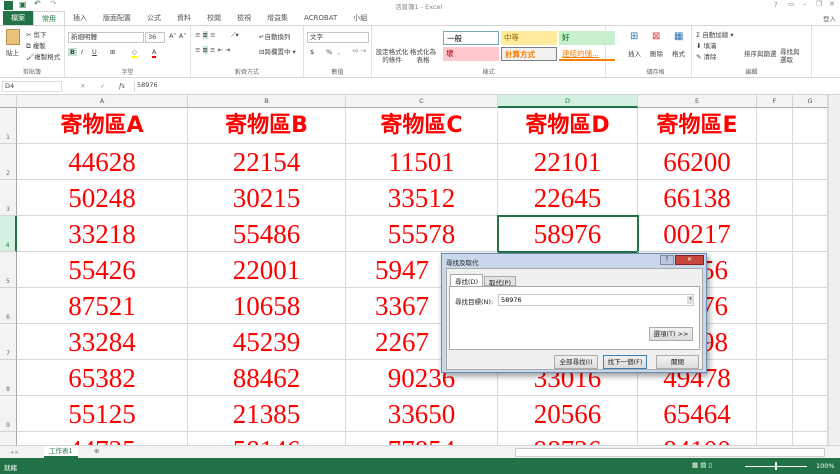 Image resolution: width=840 pixels, height=474 pixels. I want to click on copy-button: ⧉ 複製, so click(36, 45).